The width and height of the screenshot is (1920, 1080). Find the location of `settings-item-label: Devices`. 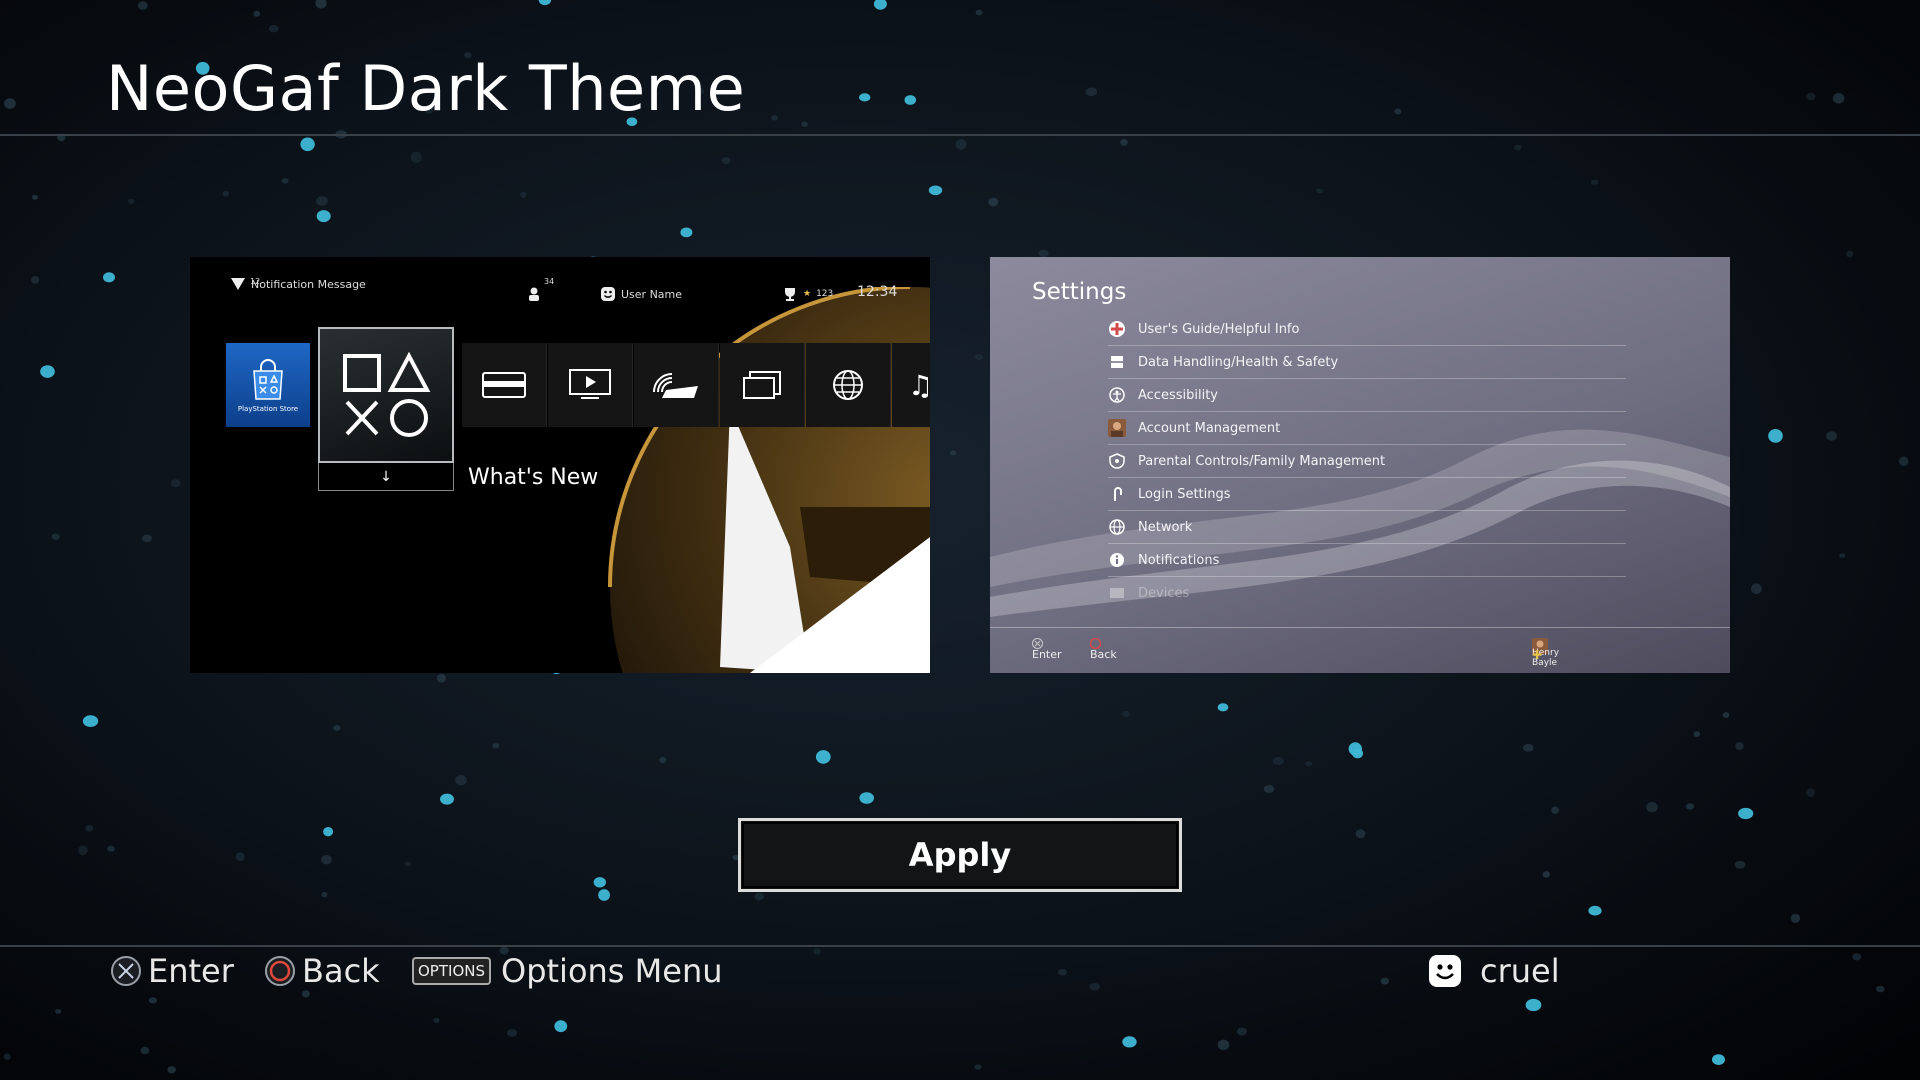

settings-item-label: Devices is located at coordinates (1164, 593).